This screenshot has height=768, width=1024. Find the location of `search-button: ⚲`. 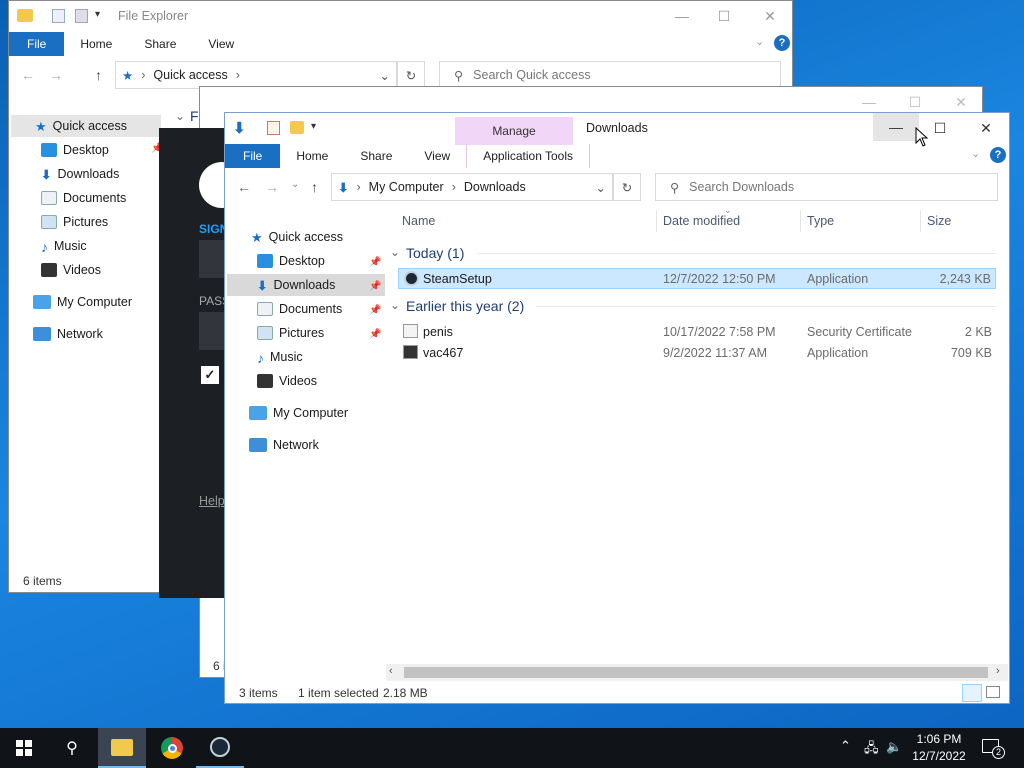

search-button: ⚲ is located at coordinates (72, 748).